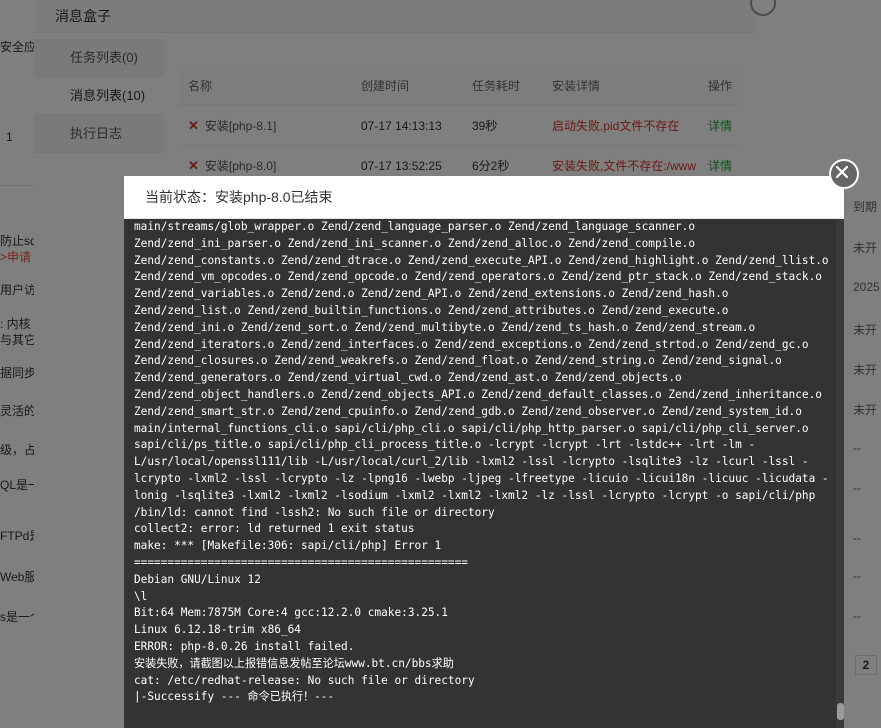 The height and width of the screenshot is (728, 881). Describe the element at coordinates (234, 697) in the screenshot. I see `log-line: |-Successify --- 命令已执行！---` at that location.